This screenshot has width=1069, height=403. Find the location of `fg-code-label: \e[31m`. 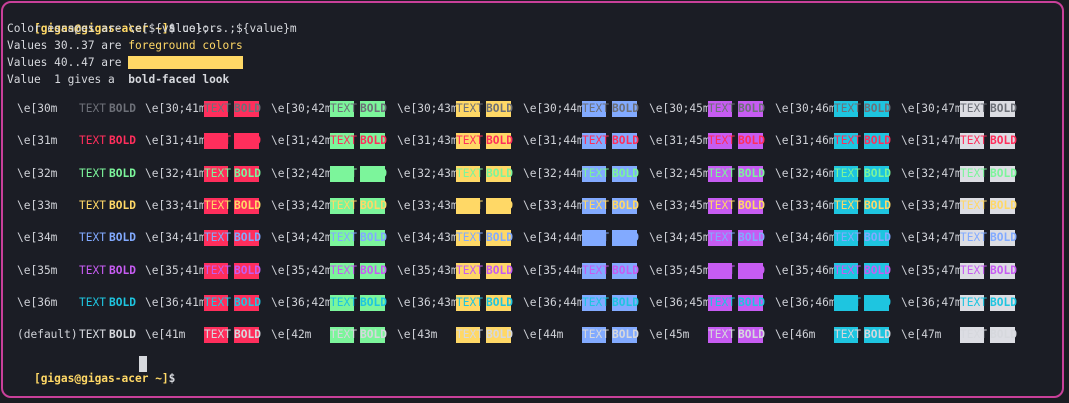

fg-code-label: \e[31m is located at coordinates (37, 140).